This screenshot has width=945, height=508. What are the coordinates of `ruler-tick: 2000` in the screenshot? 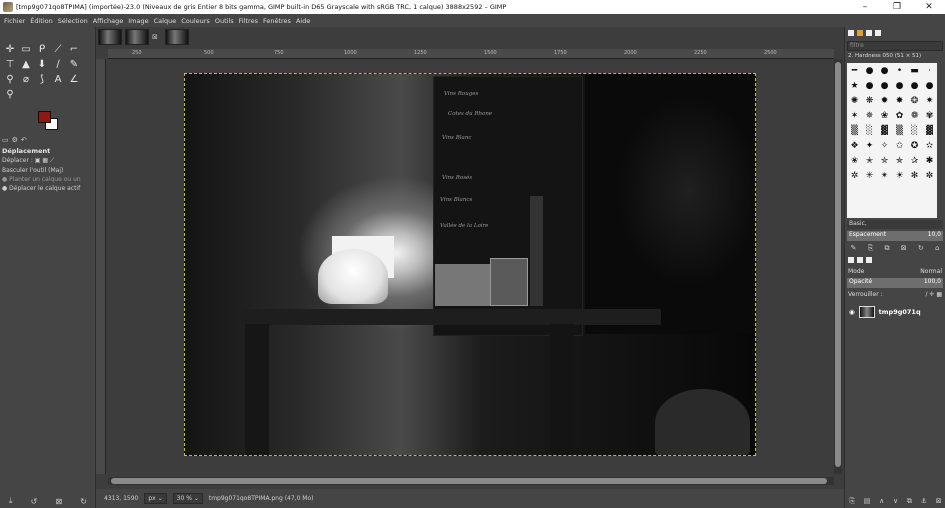 It's located at (630, 53).